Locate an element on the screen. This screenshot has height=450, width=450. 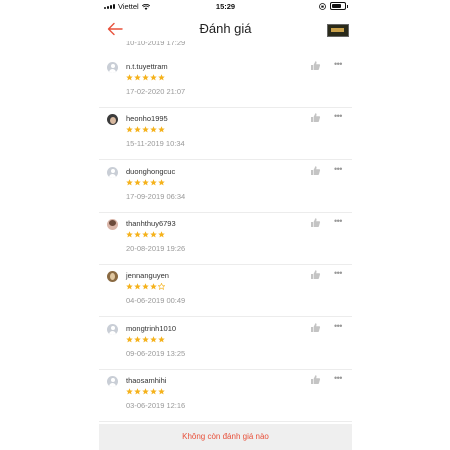
review-item: duonghongcuc 17-09-2019 06:34 ••• is located at coordinates (225, 186).